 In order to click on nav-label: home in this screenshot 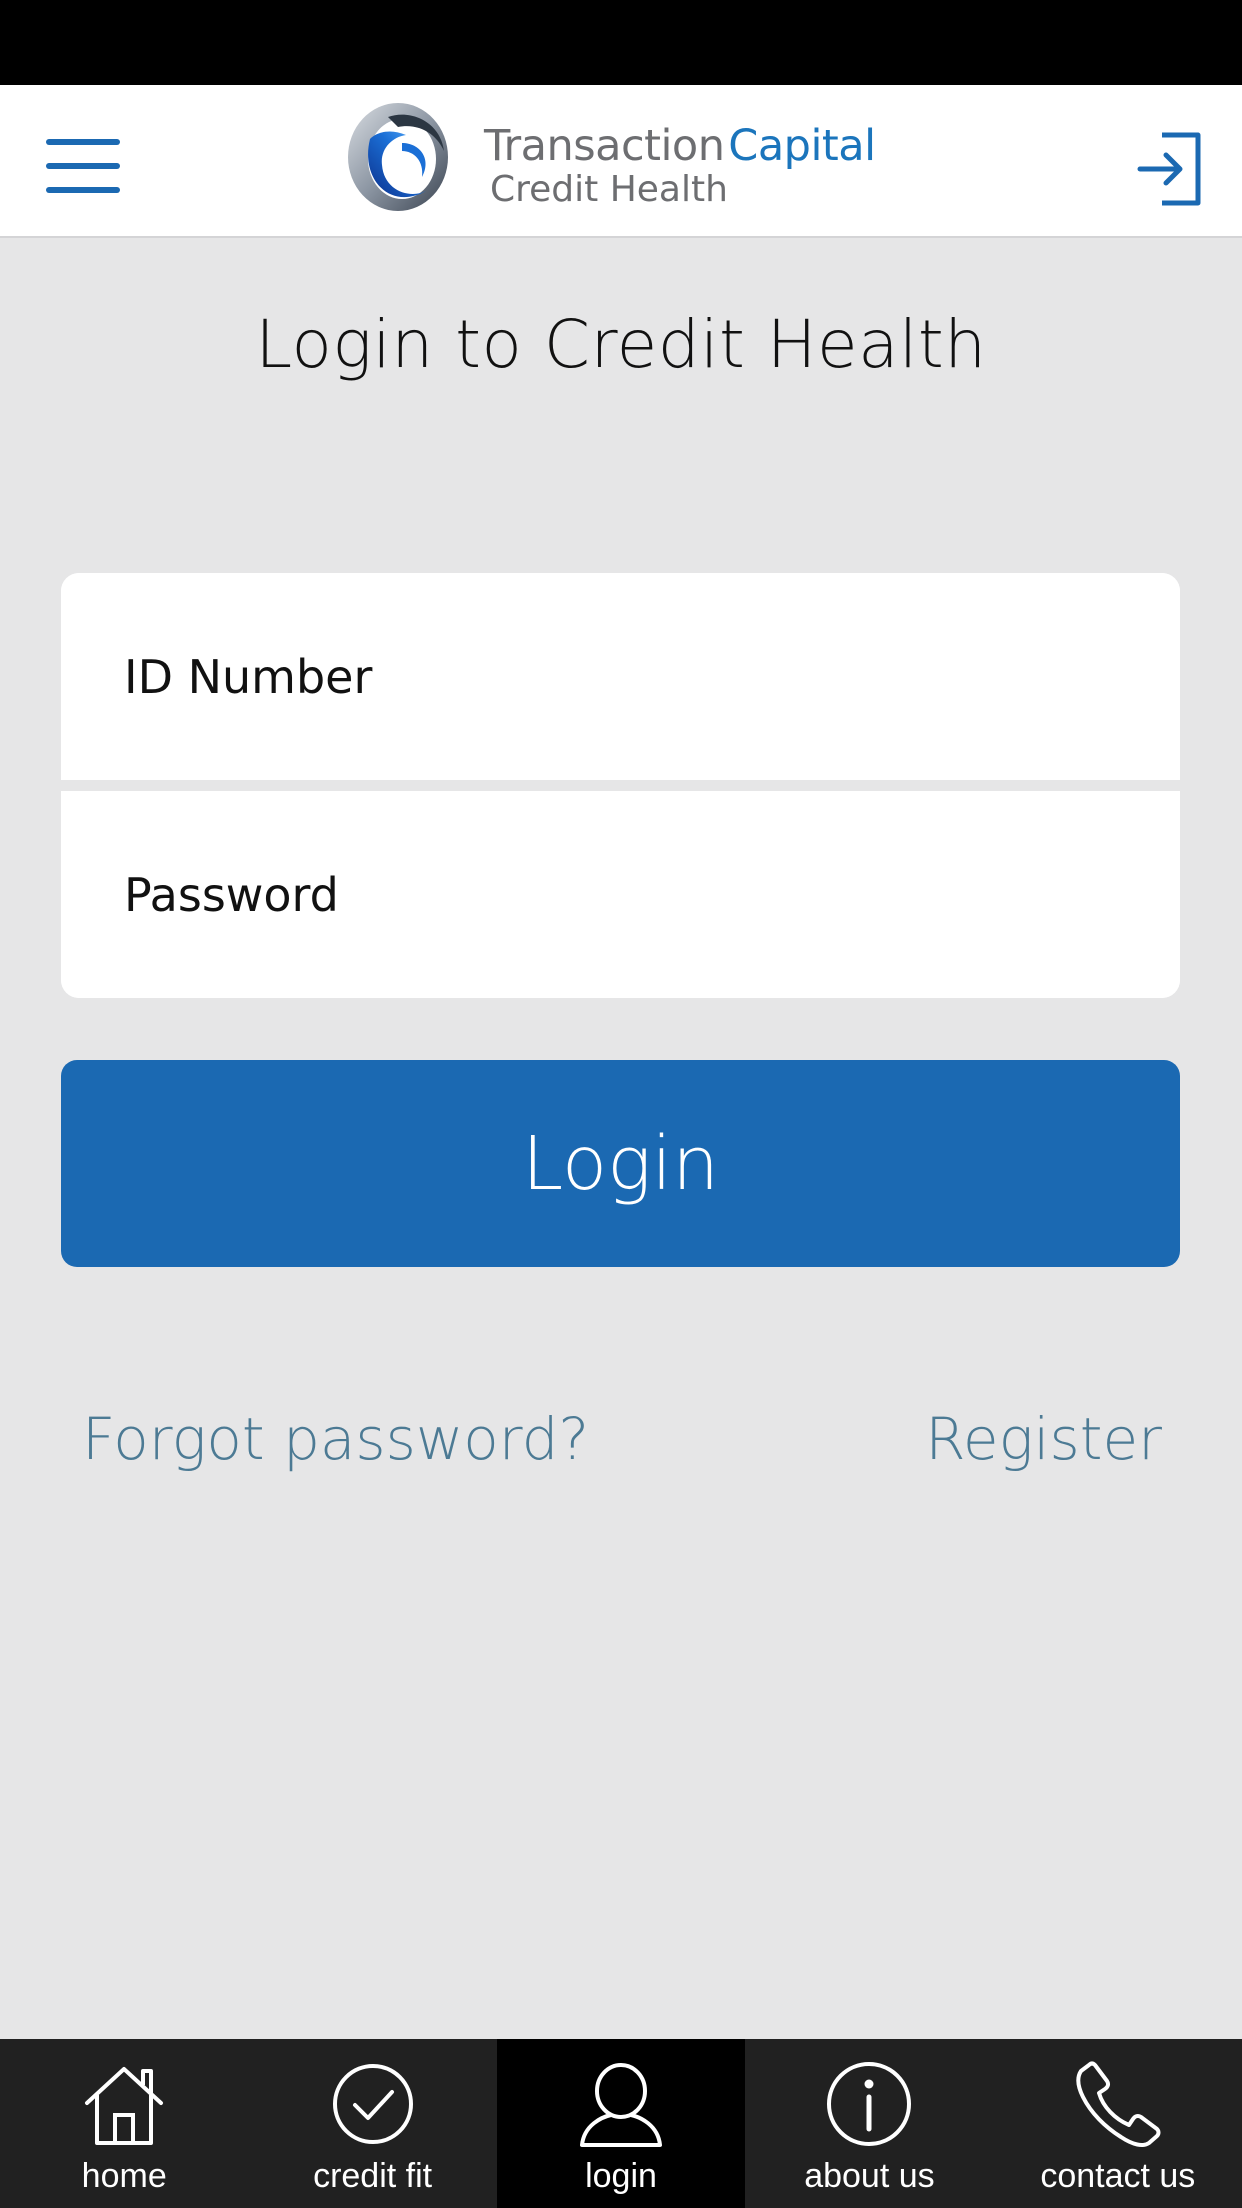, I will do `click(124, 2176)`.